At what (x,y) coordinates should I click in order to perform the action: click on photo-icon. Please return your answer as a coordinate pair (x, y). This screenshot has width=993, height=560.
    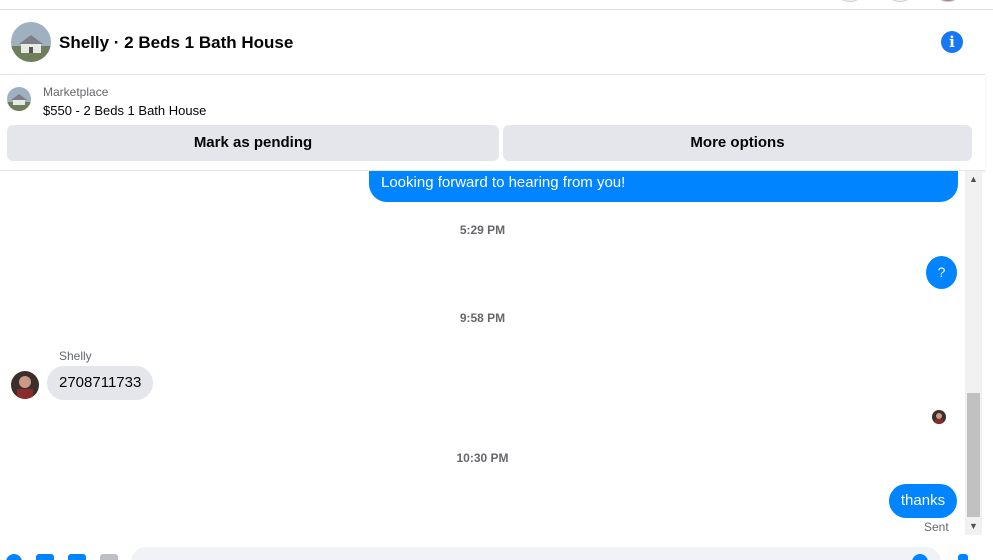
    Looking at the image, I should click on (45, 557).